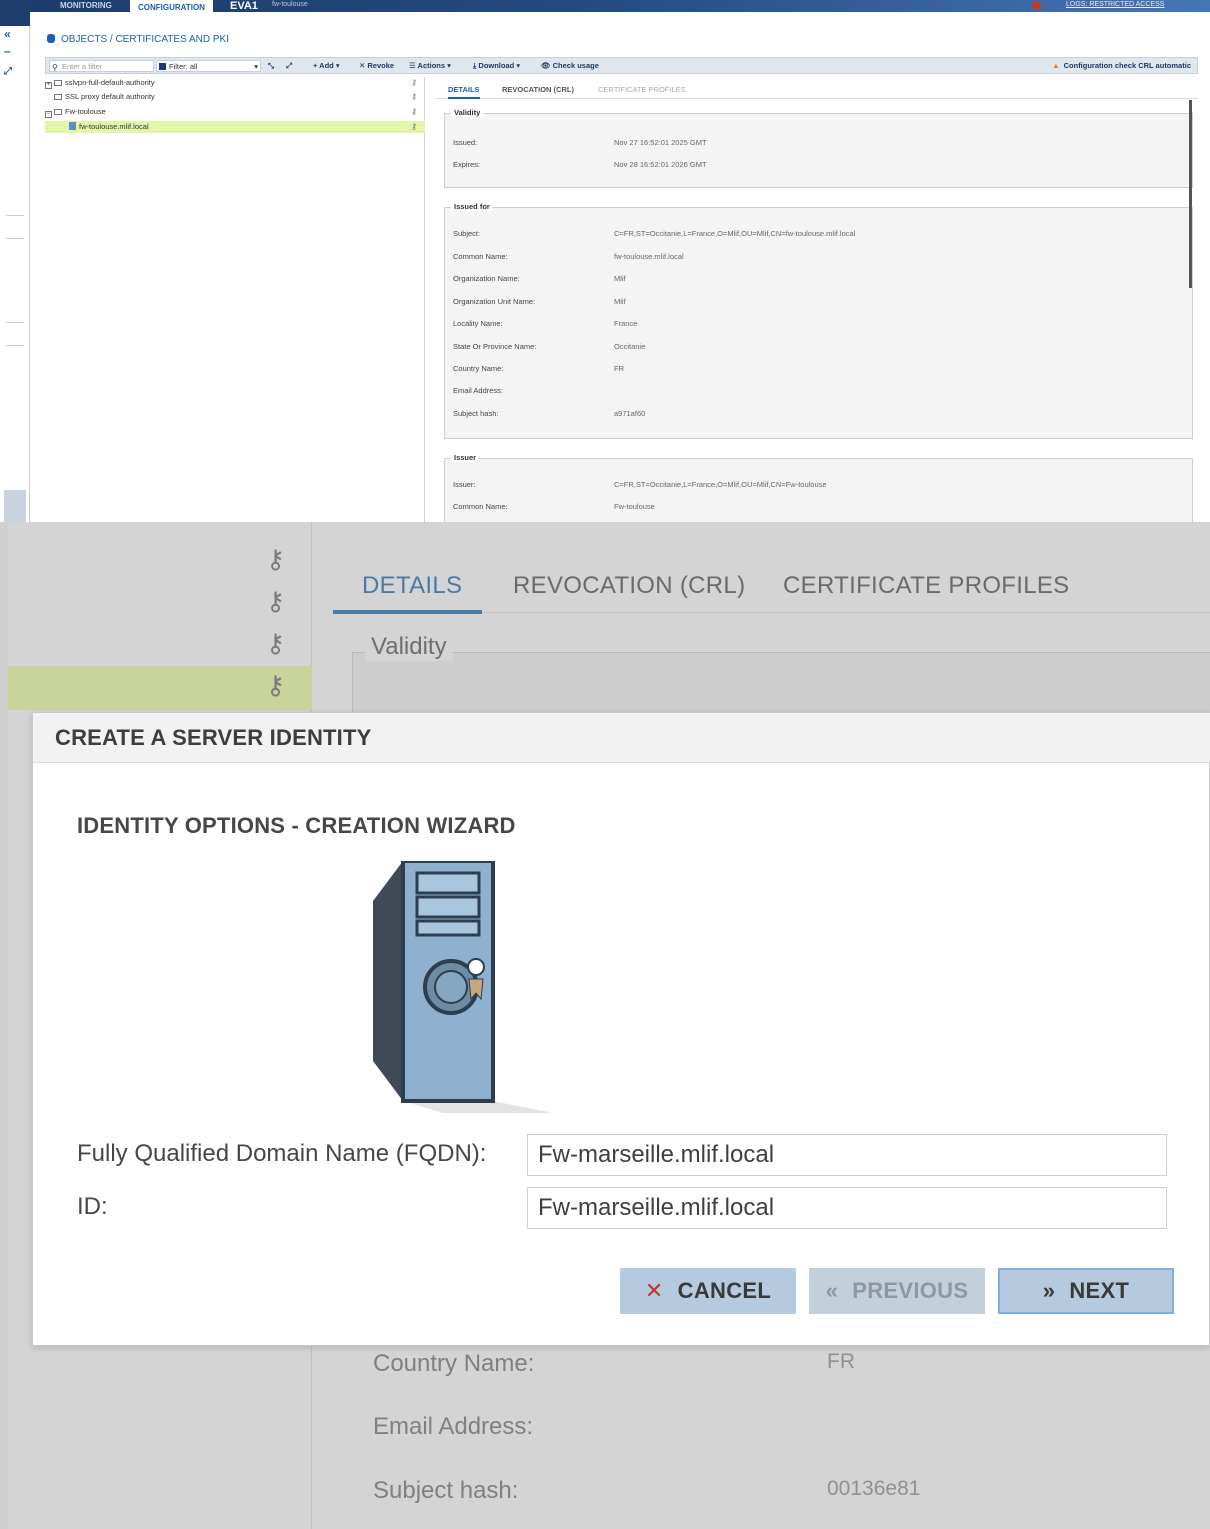 This screenshot has width=1210, height=1529. Describe the element at coordinates (570, 65) in the screenshot. I see `check-usage-button: 👁 Check usage` at that location.